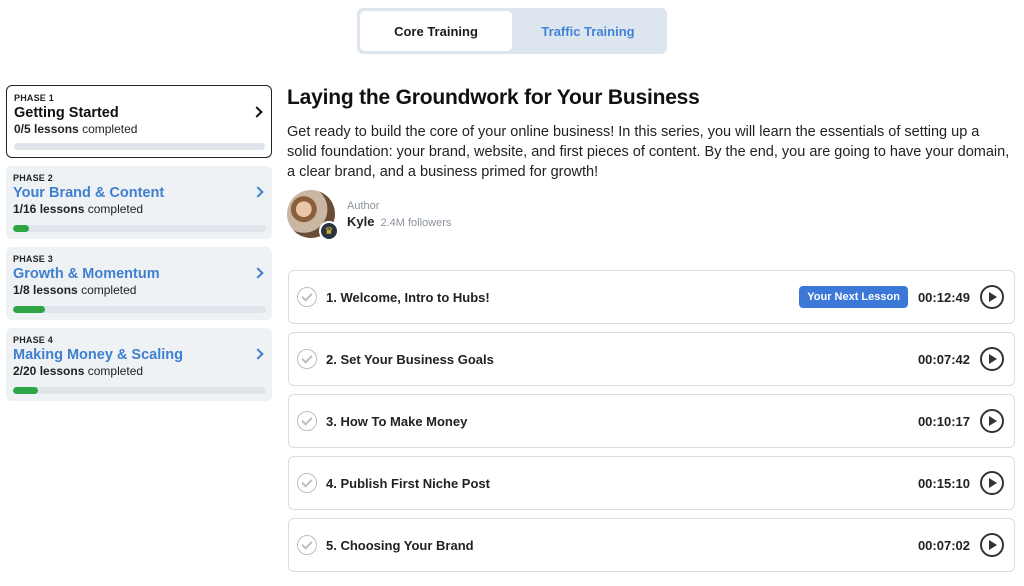  I want to click on author-followers: 2.4M followers, so click(416, 222).